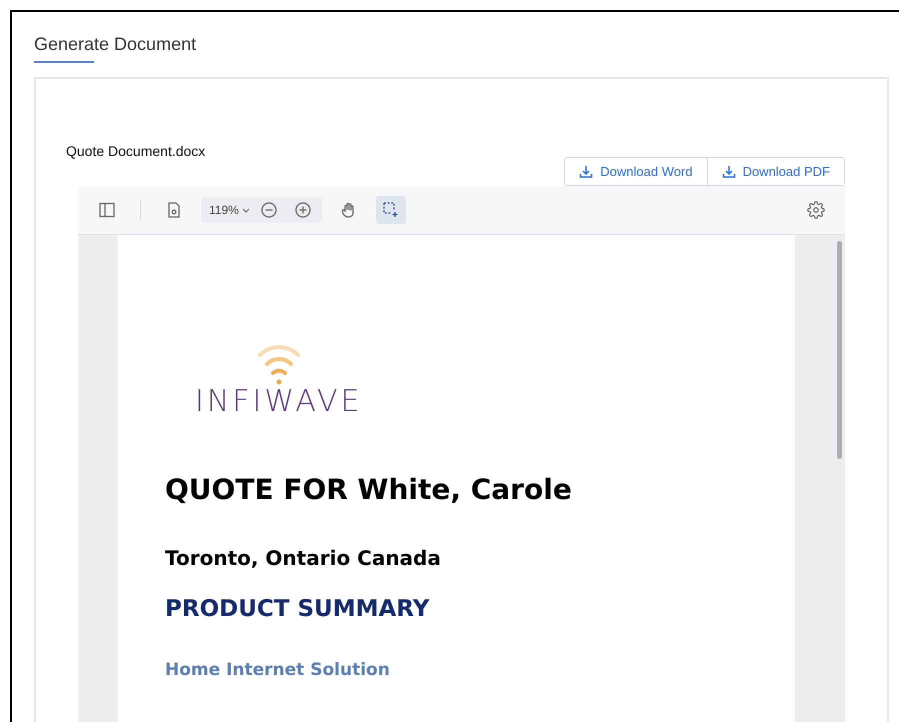 The height and width of the screenshot is (722, 899). I want to click on settings-icon, so click(816, 210).